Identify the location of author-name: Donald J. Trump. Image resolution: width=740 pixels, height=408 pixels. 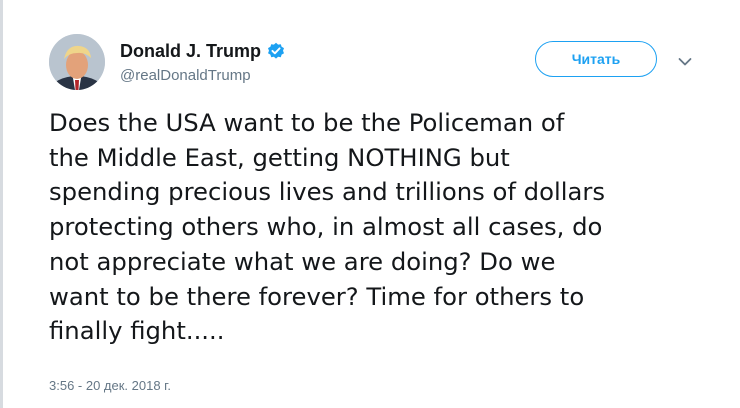
(202, 51).